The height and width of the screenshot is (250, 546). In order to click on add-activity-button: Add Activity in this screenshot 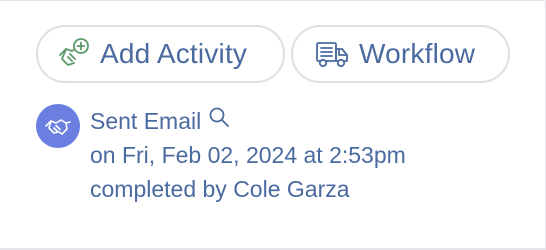, I will do `click(160, 54)`.